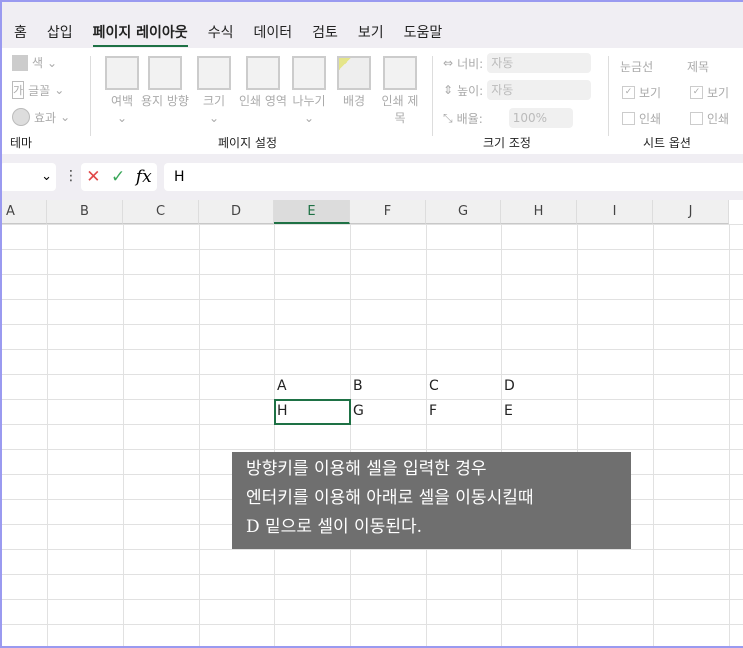 The height and width of the screenshot is (648, 743). I want to click on print-area-icon, so click(263, 73).